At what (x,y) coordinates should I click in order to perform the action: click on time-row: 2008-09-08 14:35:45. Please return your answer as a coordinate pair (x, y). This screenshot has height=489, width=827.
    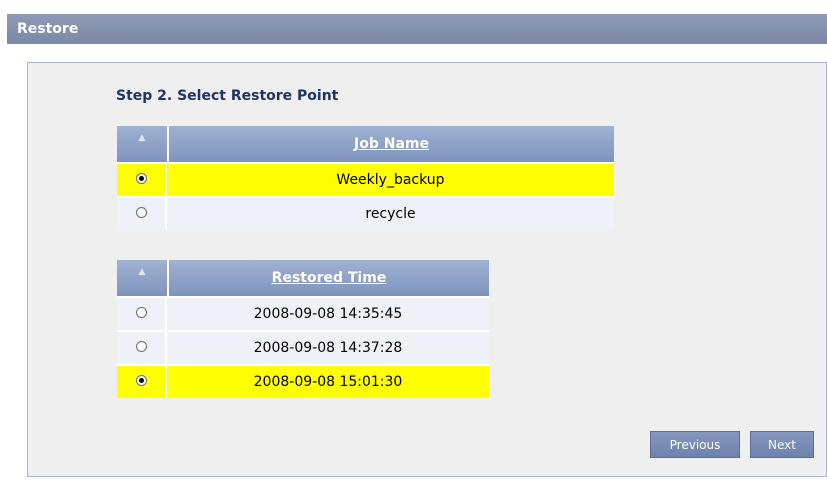
    Looking at the image, I should click on (303, 313).